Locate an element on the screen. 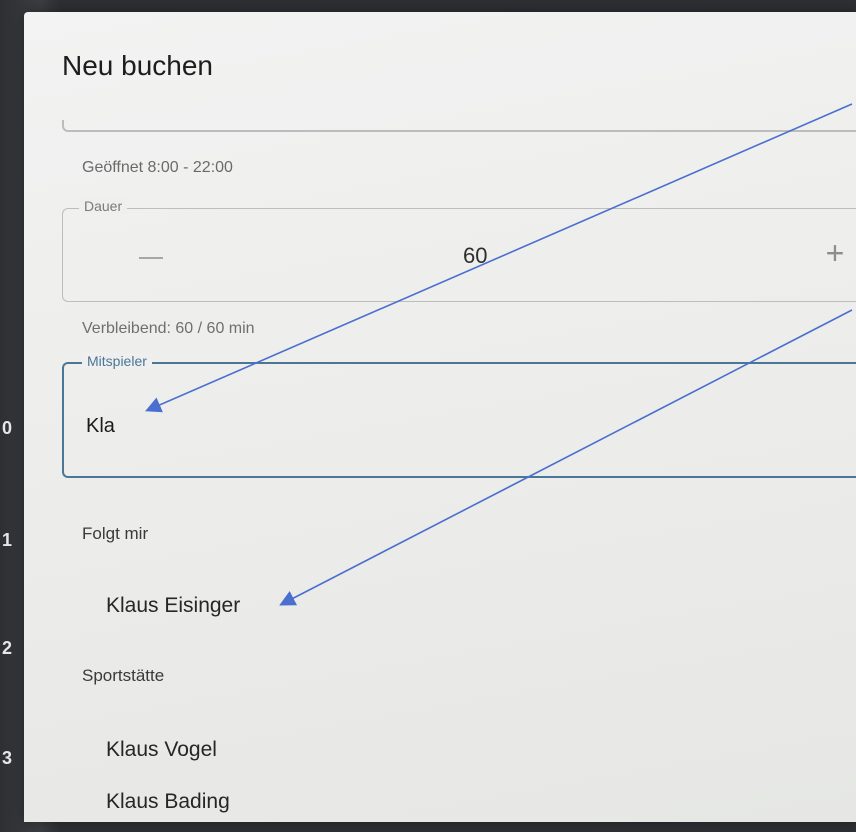 The height and width of the screenshot is (832, 856). suggestion-item: Klaus Eisinger is located at coordinates (173, 606).